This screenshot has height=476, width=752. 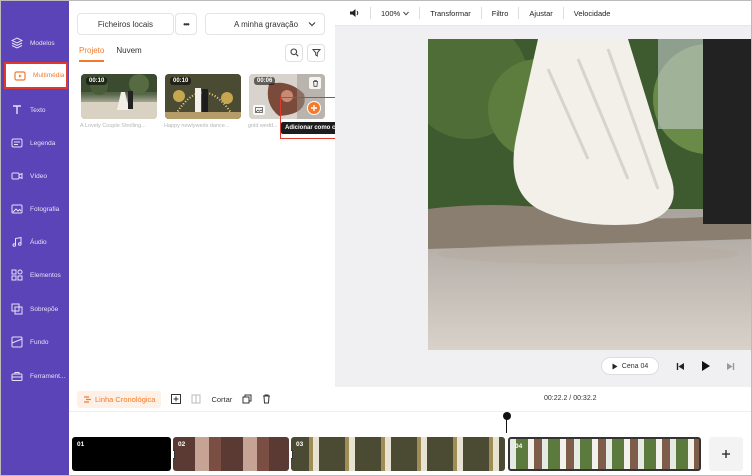 What do you see at coordinates (87, 399) in the screenshot?
I see `timeline-icon` at bounding box center [87, 399].